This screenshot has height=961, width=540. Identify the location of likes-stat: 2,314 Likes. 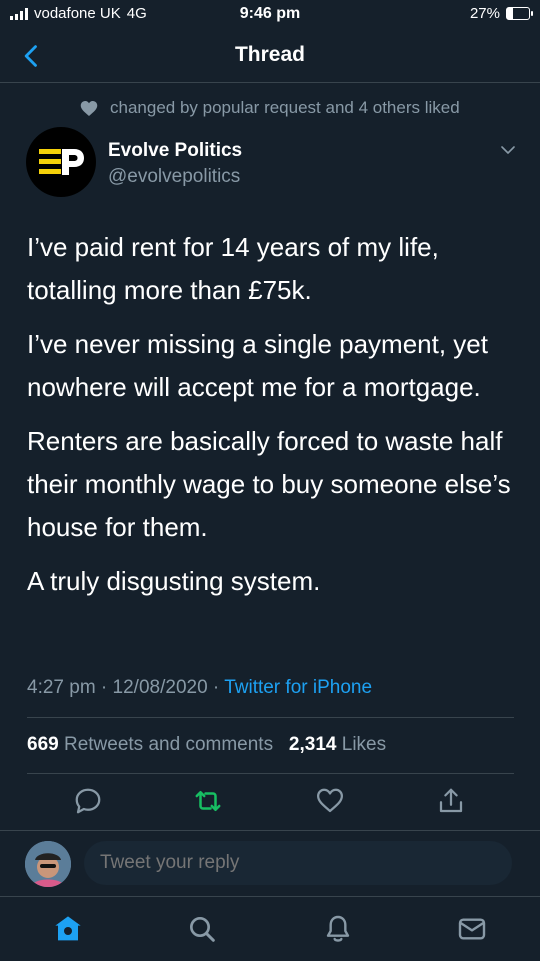
(337, 744).